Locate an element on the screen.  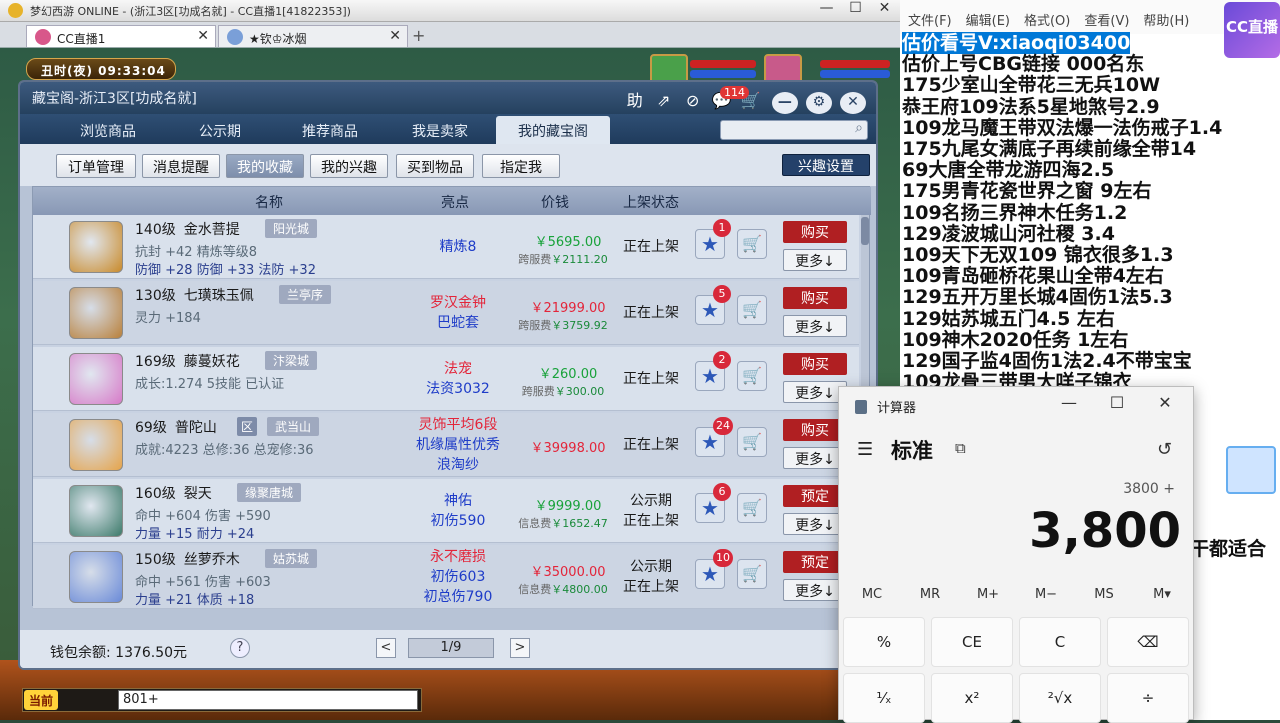
memory-subtract-key: M− is located at coordinates (1046, 594).